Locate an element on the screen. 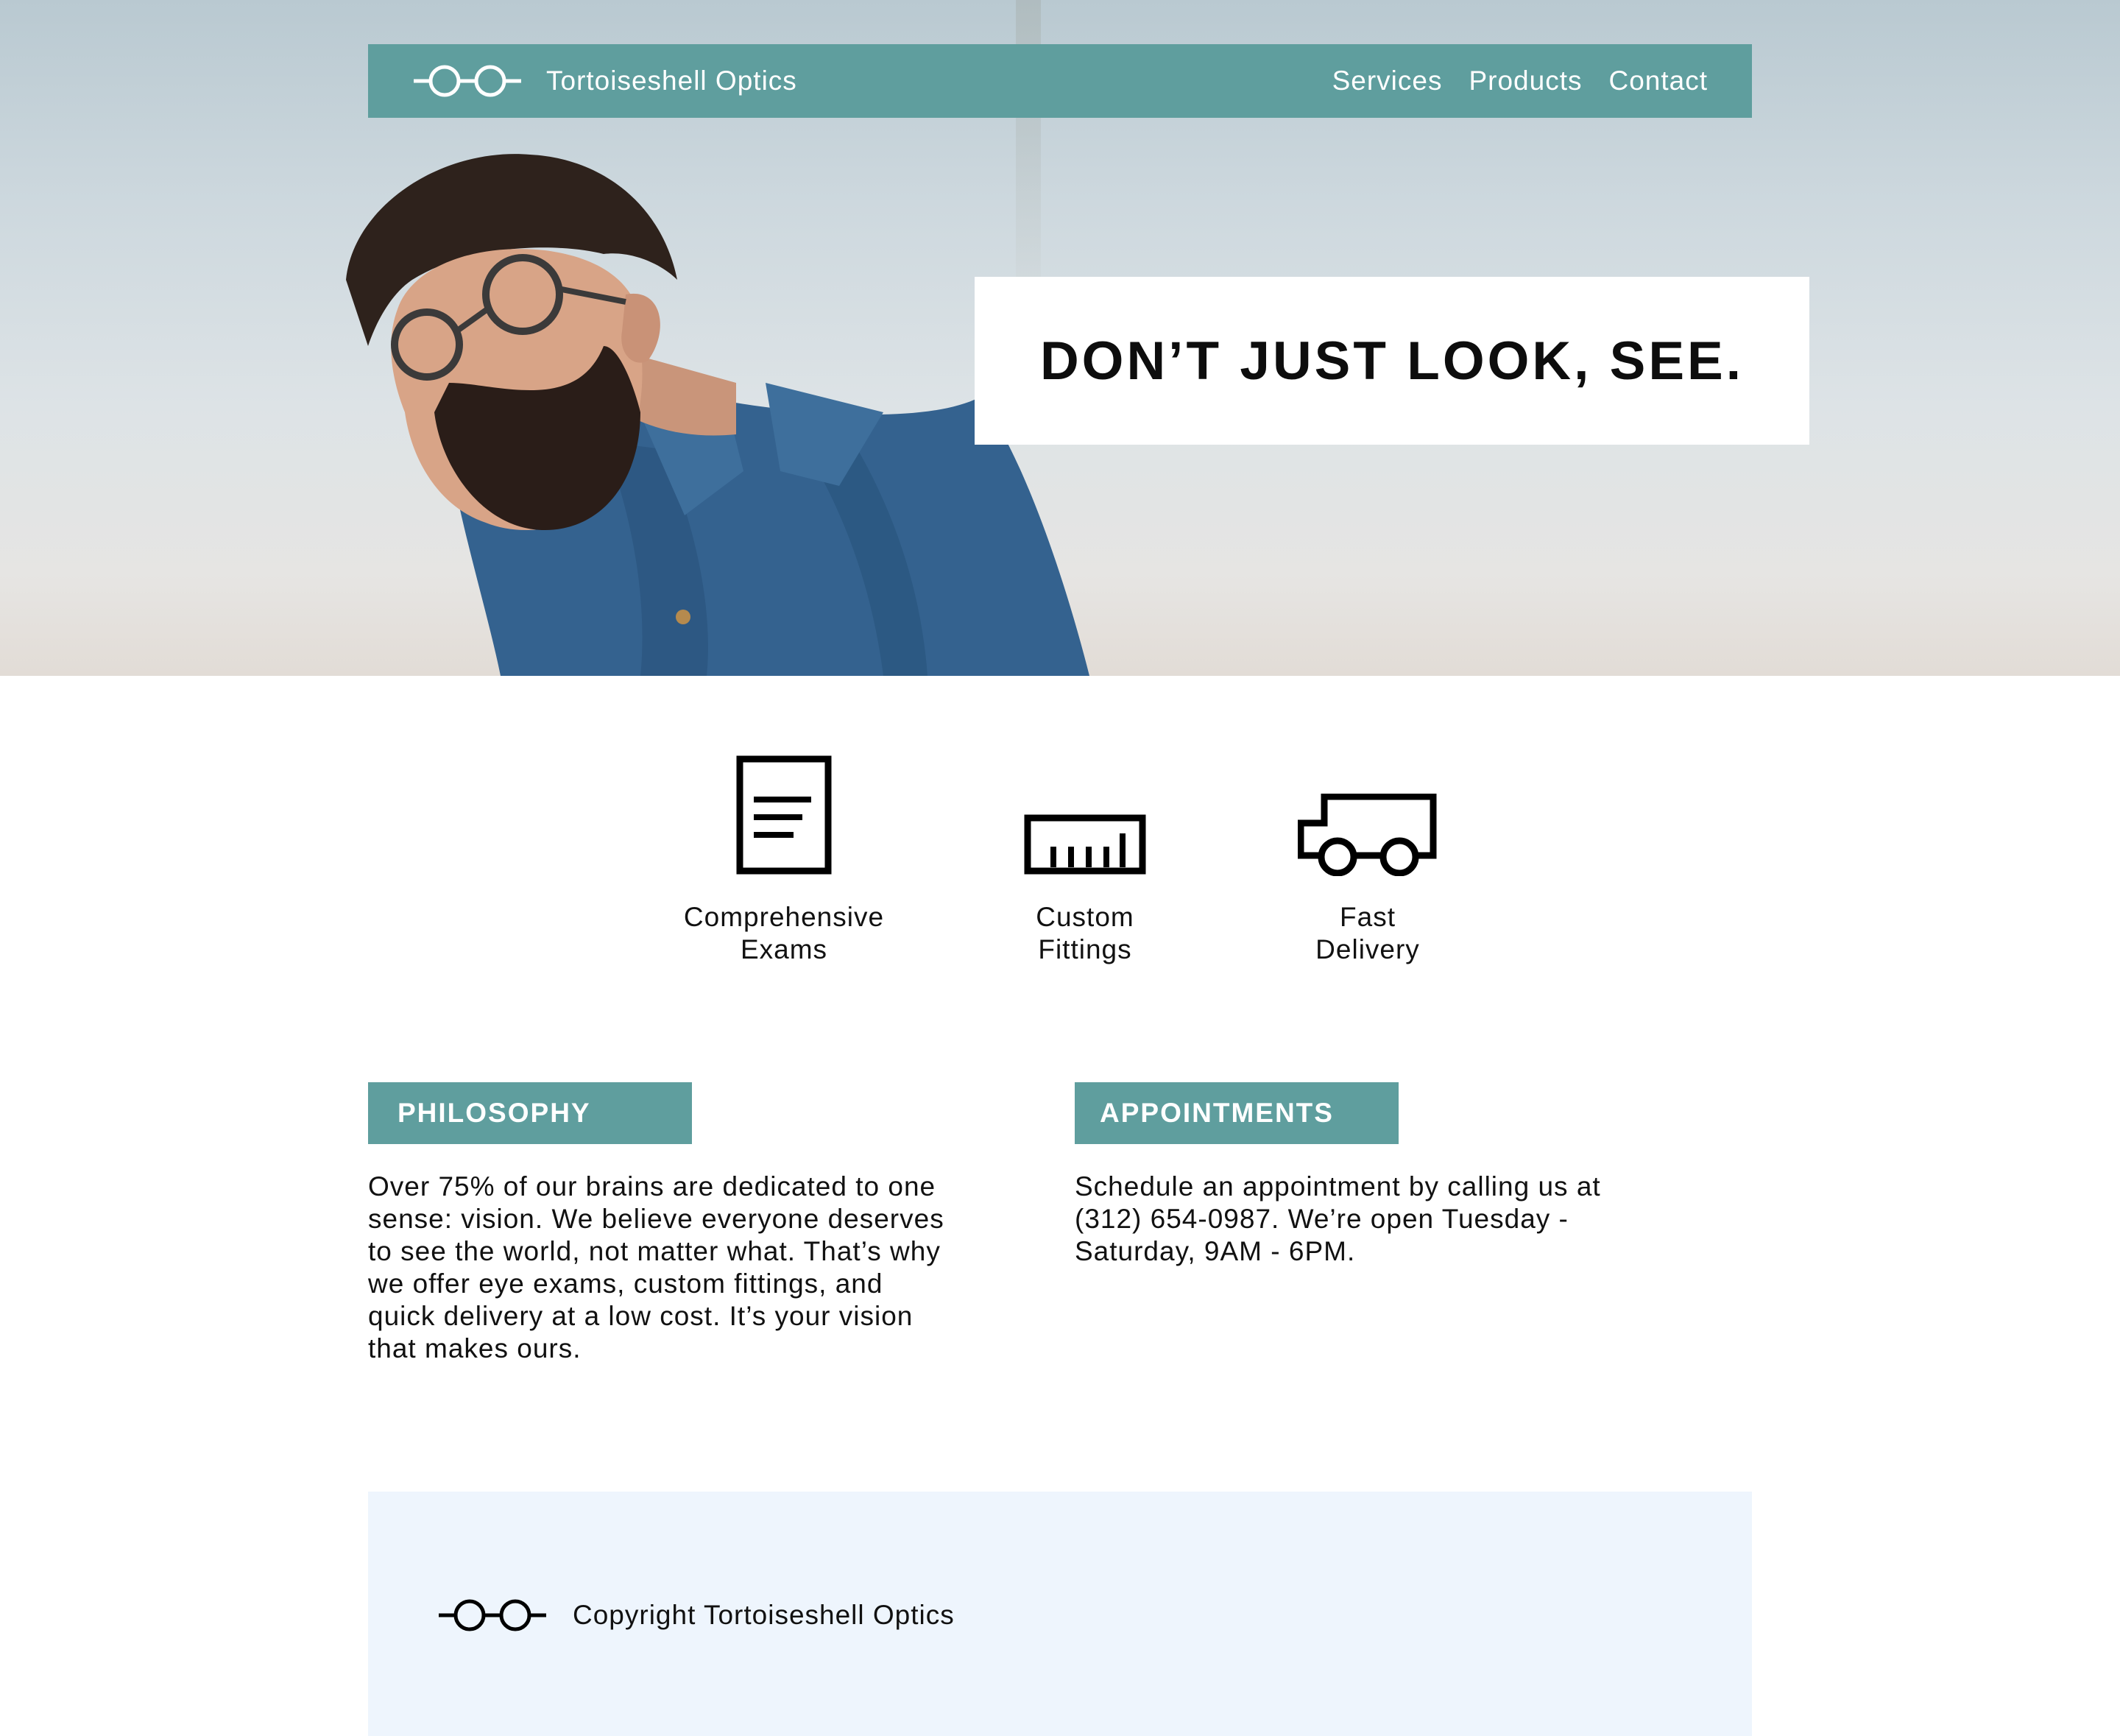 This screenshot has width=2120, height=1736. feature-custom-fittings: Custom Fittings is located at coordinates (1085, 855).